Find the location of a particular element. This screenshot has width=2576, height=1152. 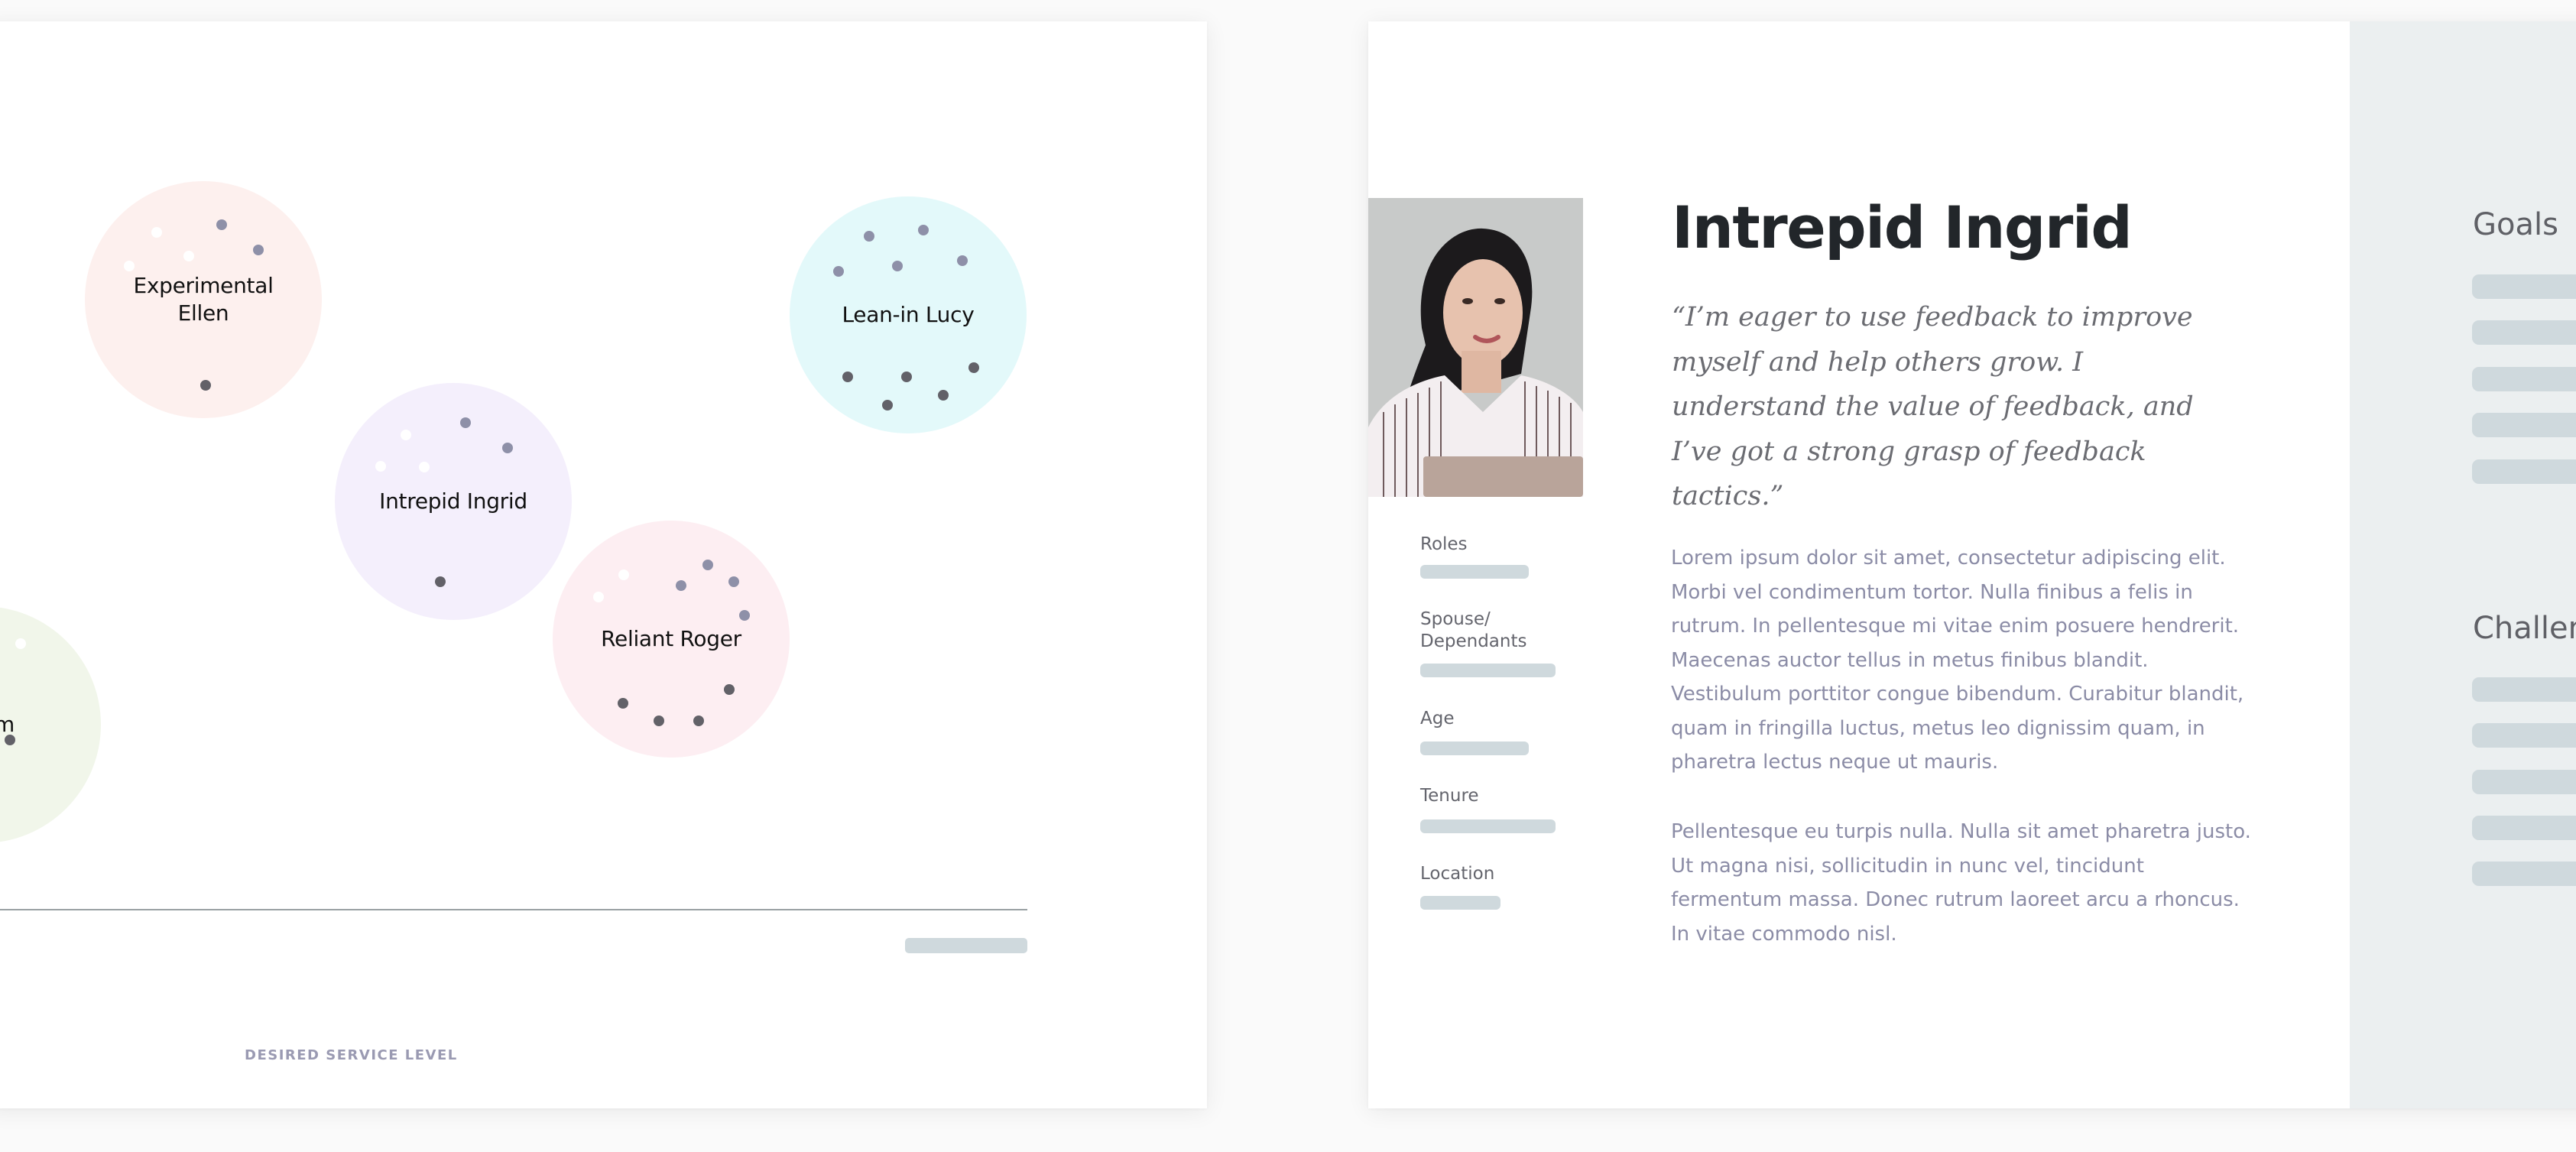

attr-label-tenure: Tenure is located at coordinates (1449, 796).